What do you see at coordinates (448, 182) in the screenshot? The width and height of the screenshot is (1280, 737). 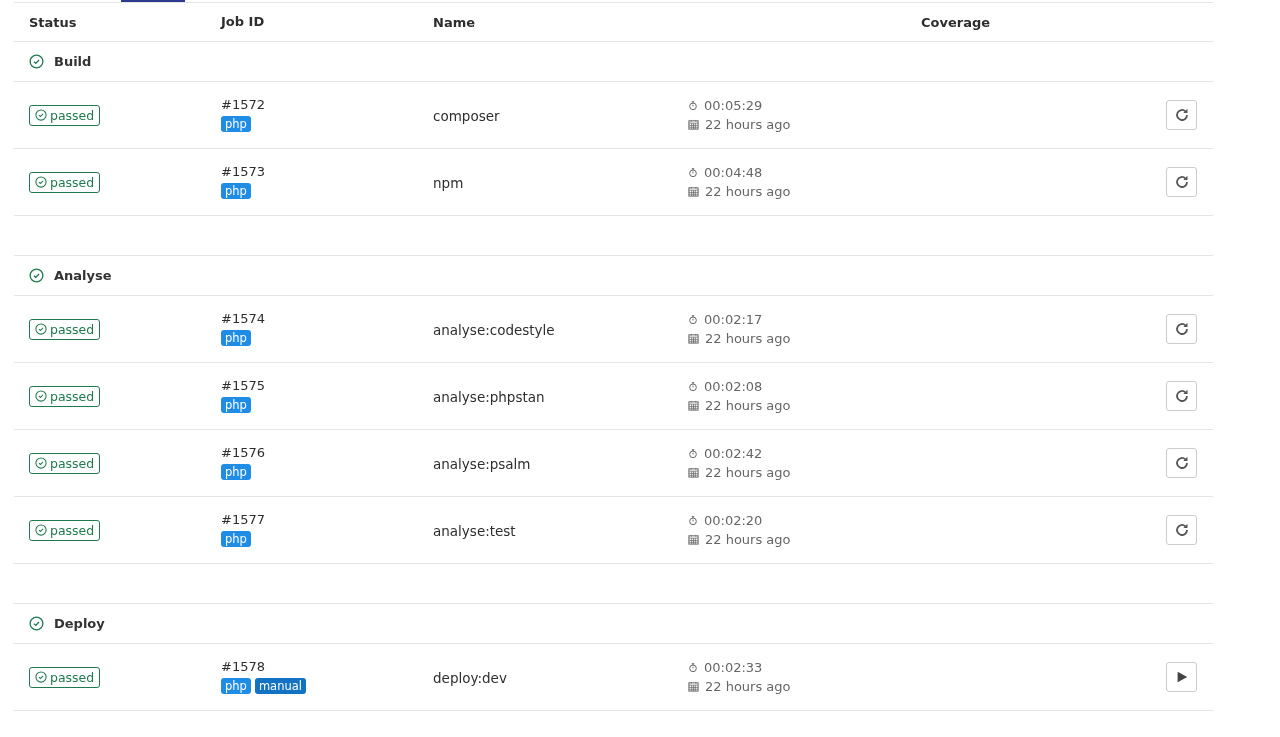 I see `job-name-link: npm` at bounding box center [448, 182].